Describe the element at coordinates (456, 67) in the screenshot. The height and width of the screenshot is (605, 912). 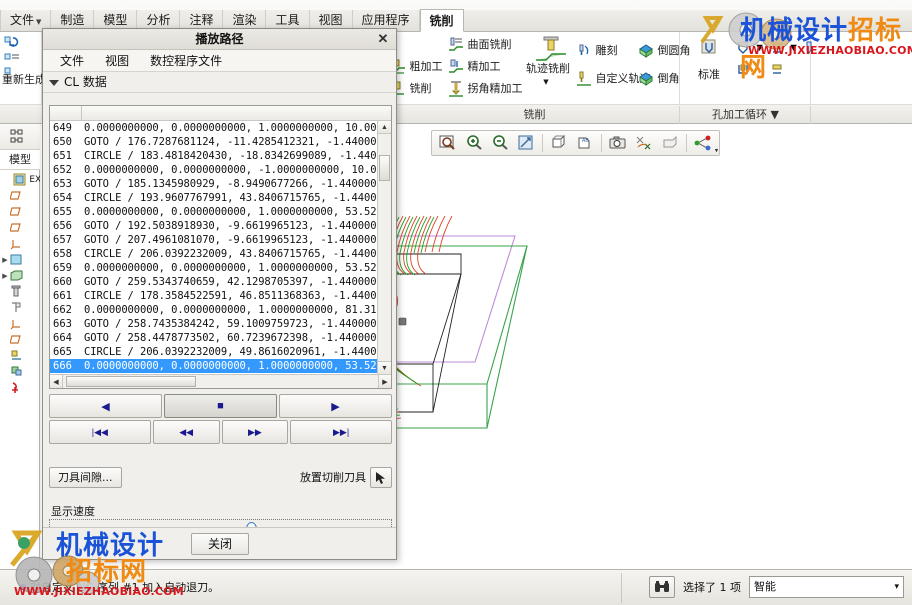
I see `finish-machining-icon` at that location.